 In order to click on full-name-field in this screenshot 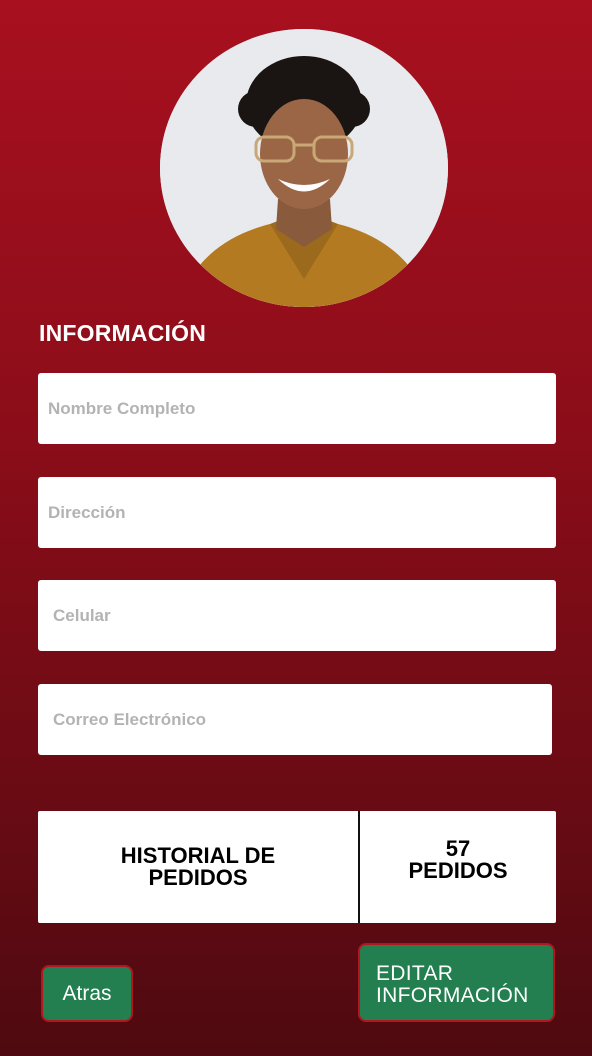, I will do `click(297, 408)`.